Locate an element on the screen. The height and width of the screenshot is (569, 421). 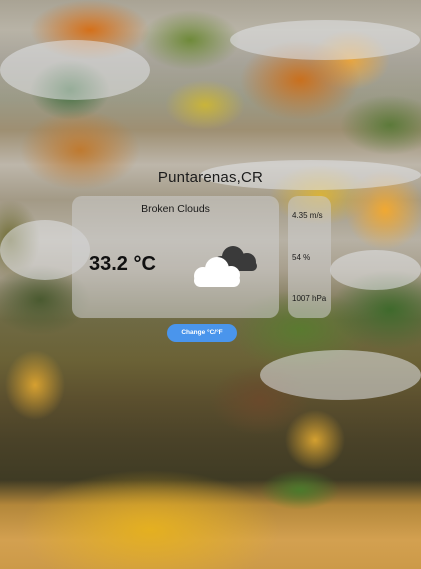
pressure: 1007 hPa is located at coordinates (309, 298).